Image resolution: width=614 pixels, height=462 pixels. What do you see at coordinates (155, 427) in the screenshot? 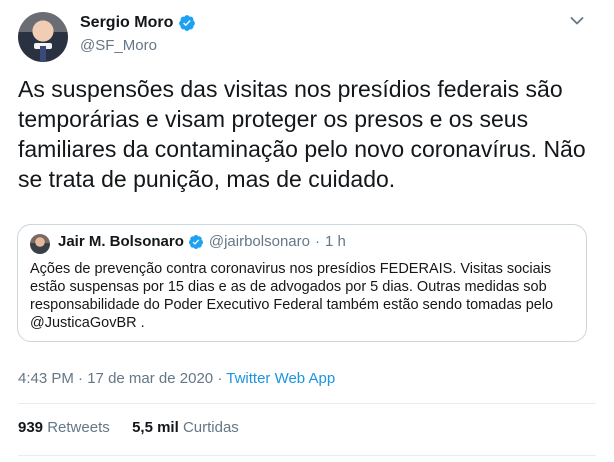
I see `likes-count: 5,5 mil` at bounding box center [155, 427].